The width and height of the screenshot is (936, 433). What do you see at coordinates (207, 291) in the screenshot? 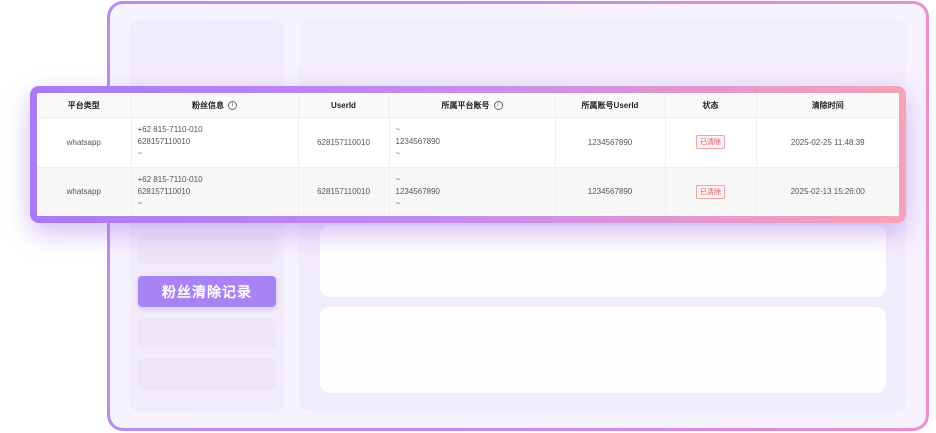
I see `fan-clear-records-button: 粉丝清除记录` at bounding box center [207, 291].